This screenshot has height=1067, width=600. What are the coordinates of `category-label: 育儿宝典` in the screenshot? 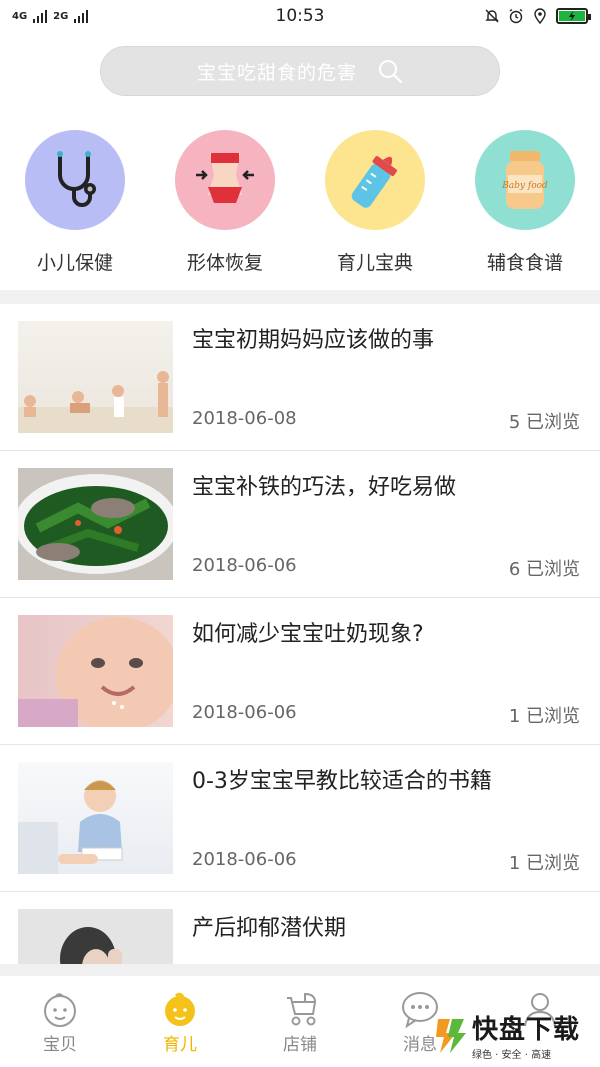 It's located at (374, 263).